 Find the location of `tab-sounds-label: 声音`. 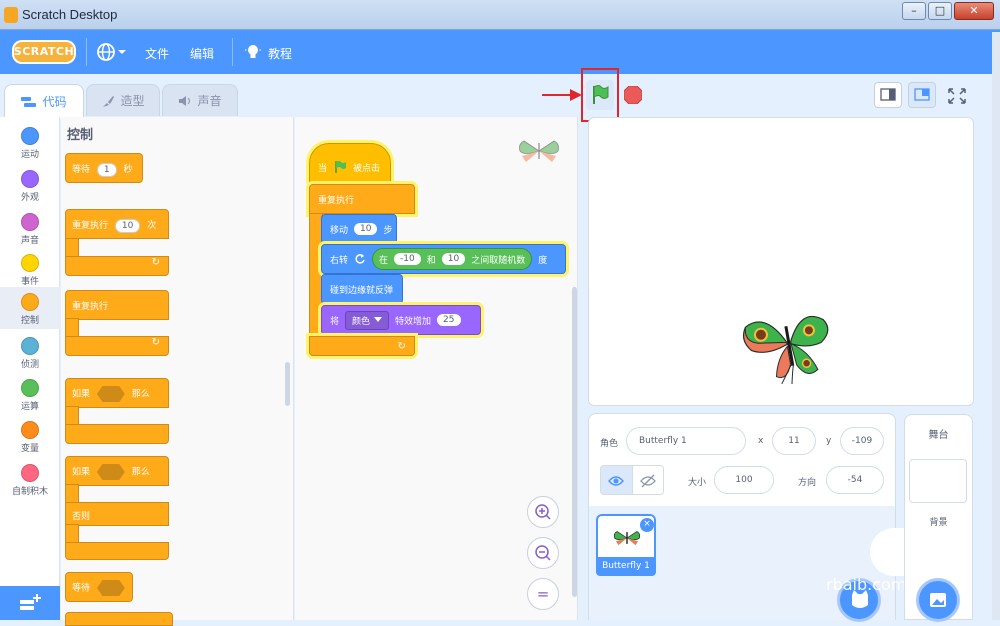

tab-sounds-label: 声音 is located at coordinates (209, 101).